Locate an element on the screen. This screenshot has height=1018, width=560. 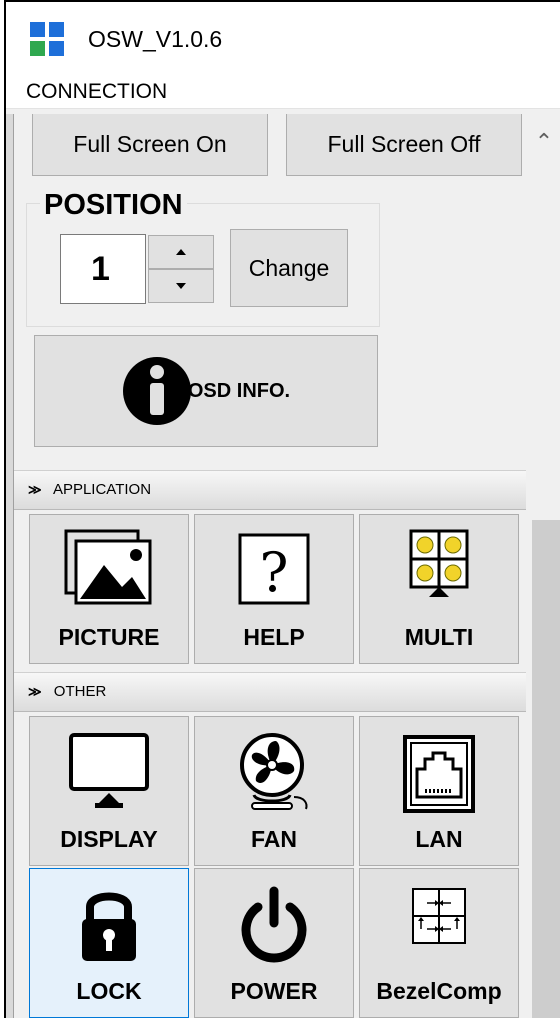
panel-left-edge is located at coordinates (10, 566).